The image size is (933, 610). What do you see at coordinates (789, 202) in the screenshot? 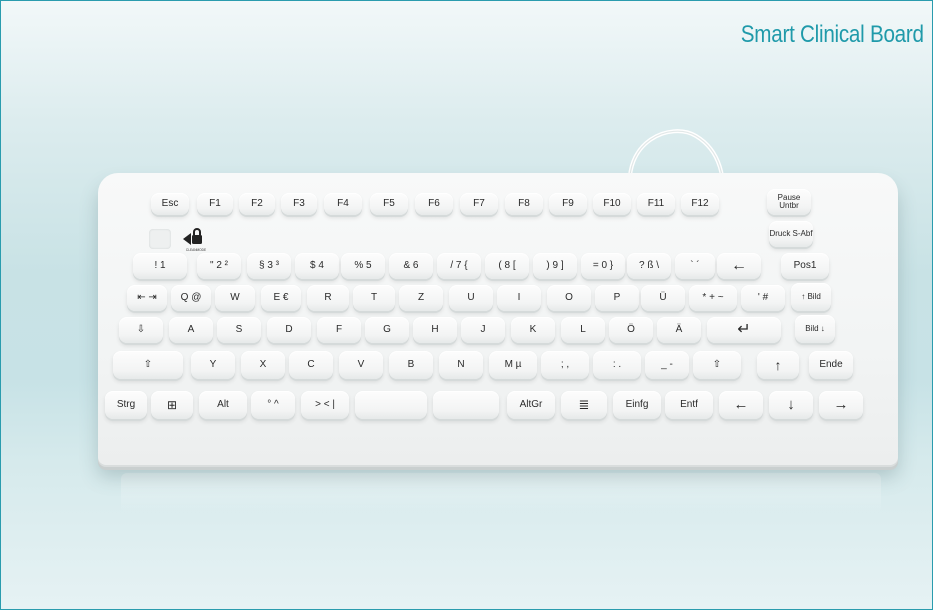
I see `key-pause: Pause Untbr` at bounding box center [789, 202].